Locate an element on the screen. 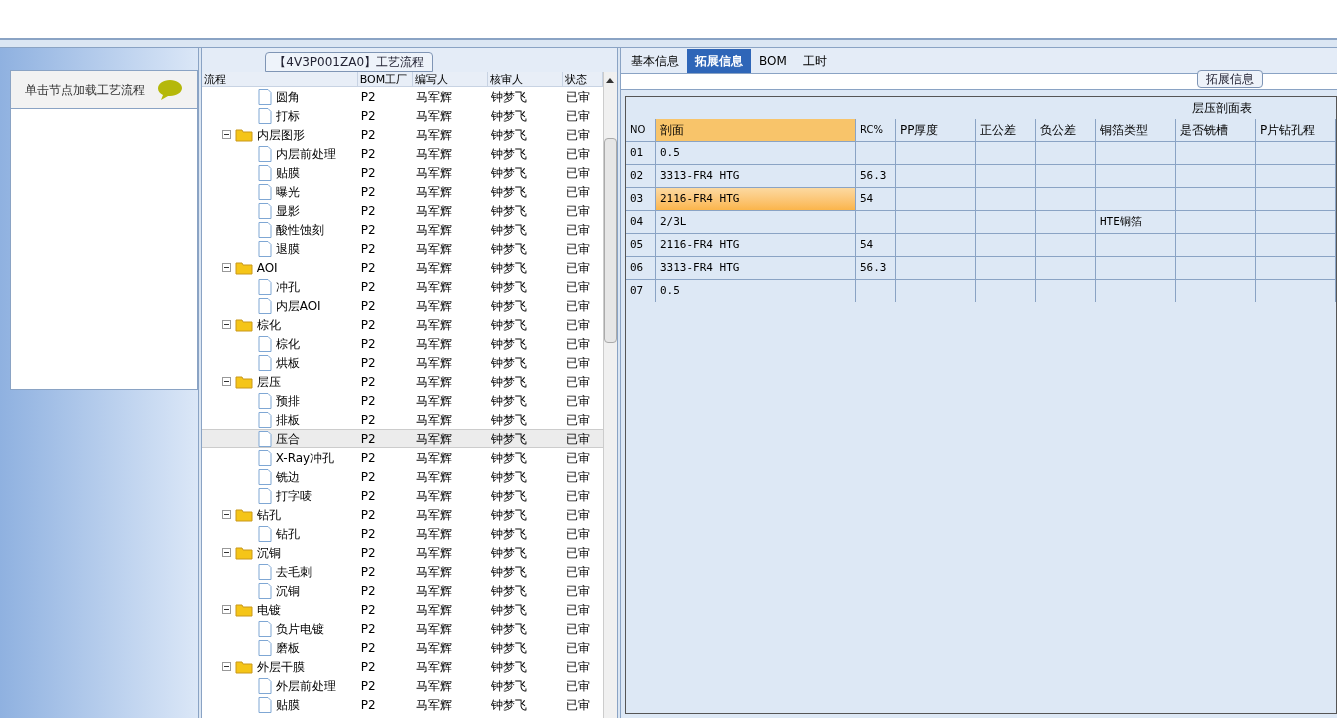 This screenshot has height=718, width=1337. column-header: 状态 is located at coordinates (582, 79).